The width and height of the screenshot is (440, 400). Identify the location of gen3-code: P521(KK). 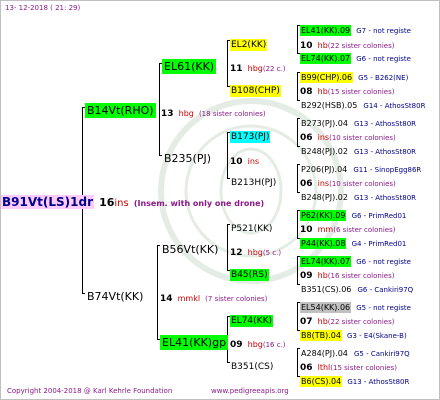
(251, 229).